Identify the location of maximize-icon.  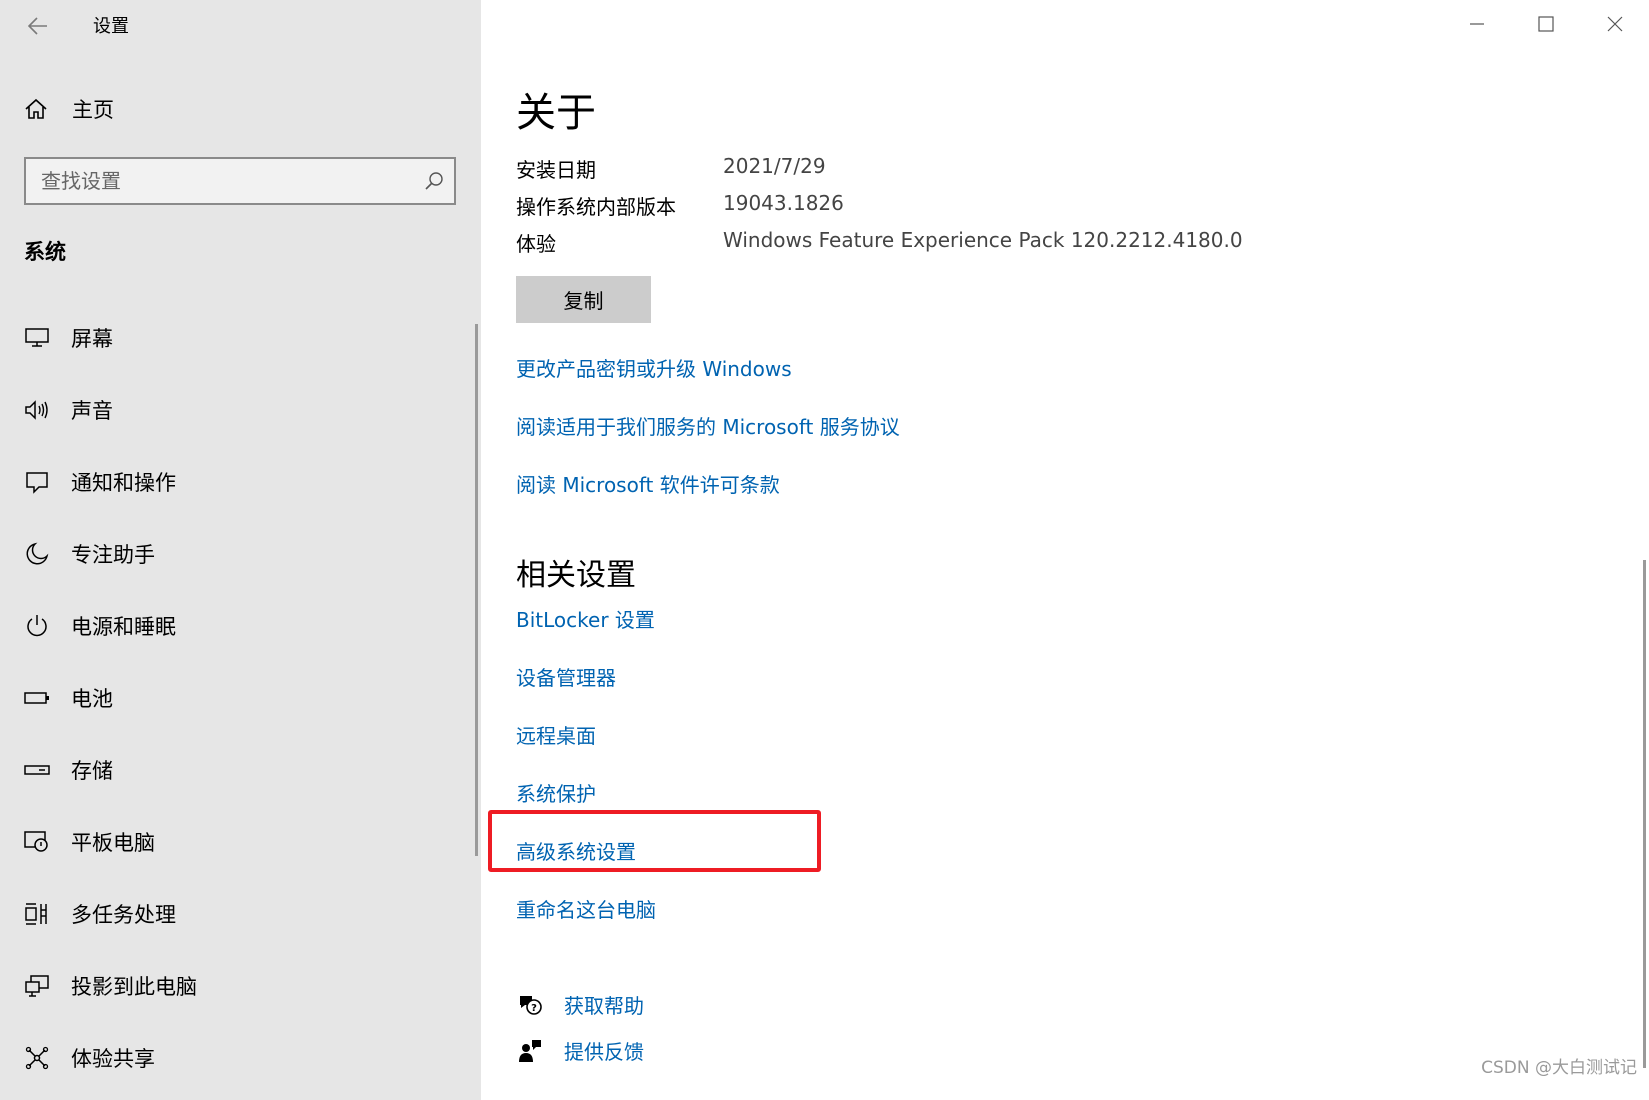
(1545, 24).